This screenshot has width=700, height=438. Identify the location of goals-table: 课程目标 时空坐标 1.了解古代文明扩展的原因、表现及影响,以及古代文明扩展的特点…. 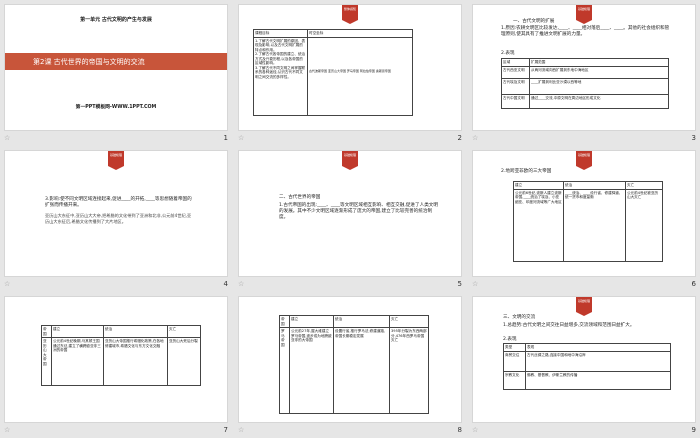
(333, 72).